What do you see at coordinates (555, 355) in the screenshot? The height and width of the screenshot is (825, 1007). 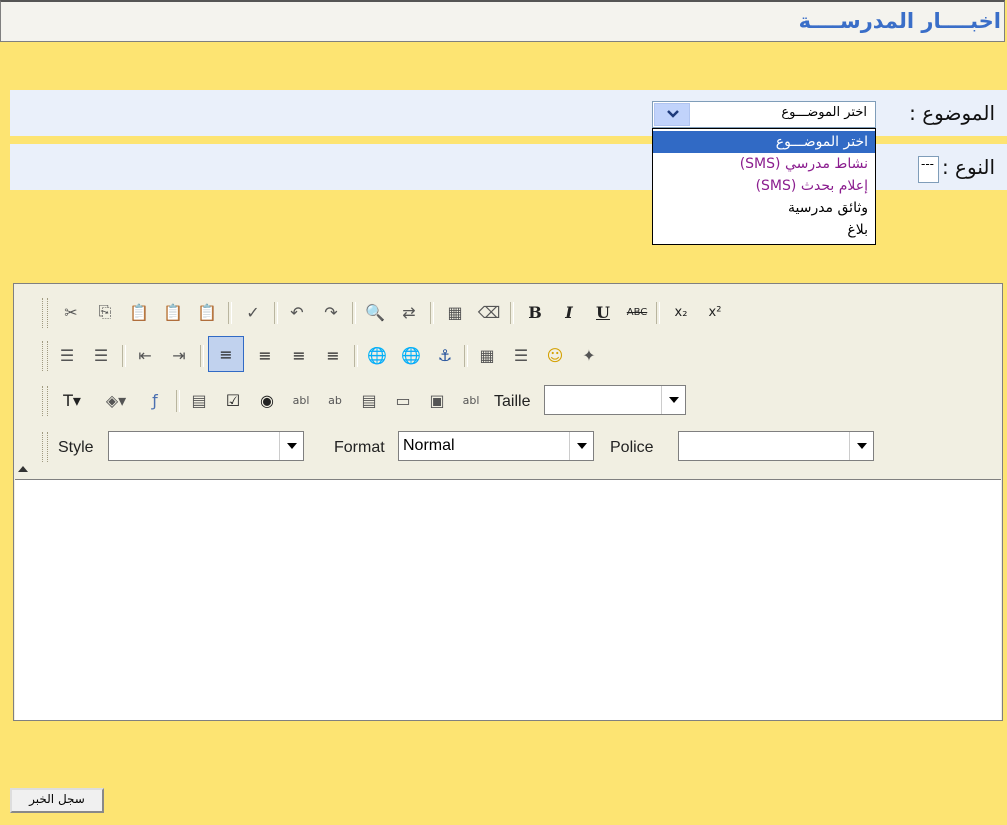 I see `smiley-icon: ☺` at bounding box center [555, 355].